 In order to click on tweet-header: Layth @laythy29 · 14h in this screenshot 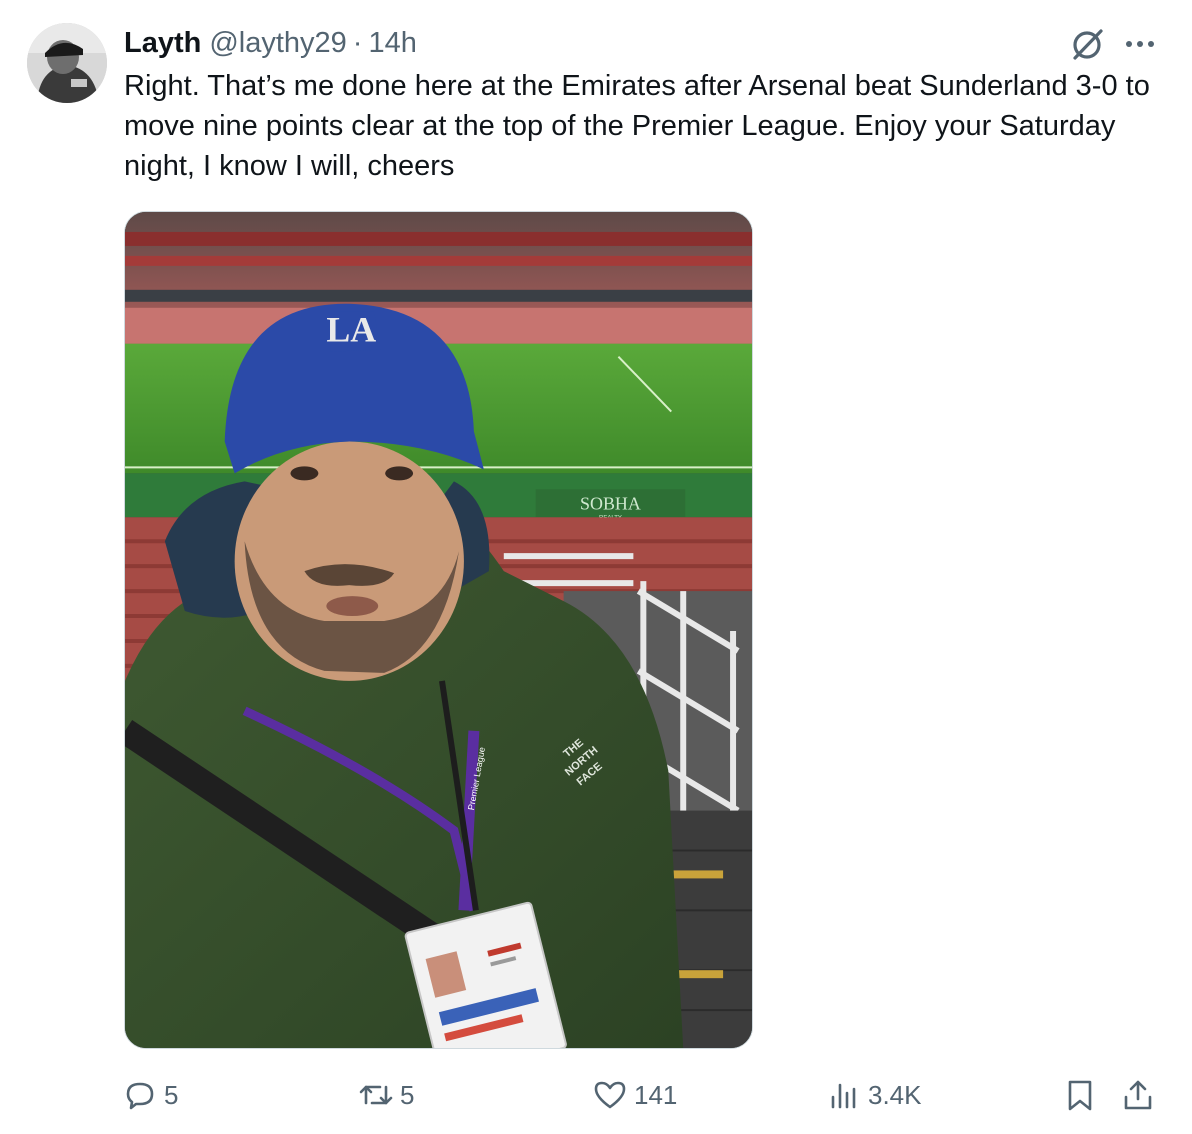, I will do `click(270, 43)`.